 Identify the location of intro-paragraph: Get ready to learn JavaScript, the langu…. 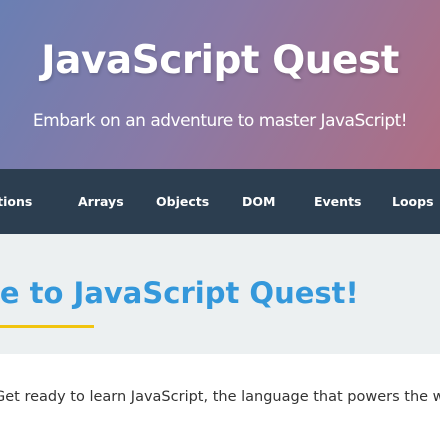
(220, 397).